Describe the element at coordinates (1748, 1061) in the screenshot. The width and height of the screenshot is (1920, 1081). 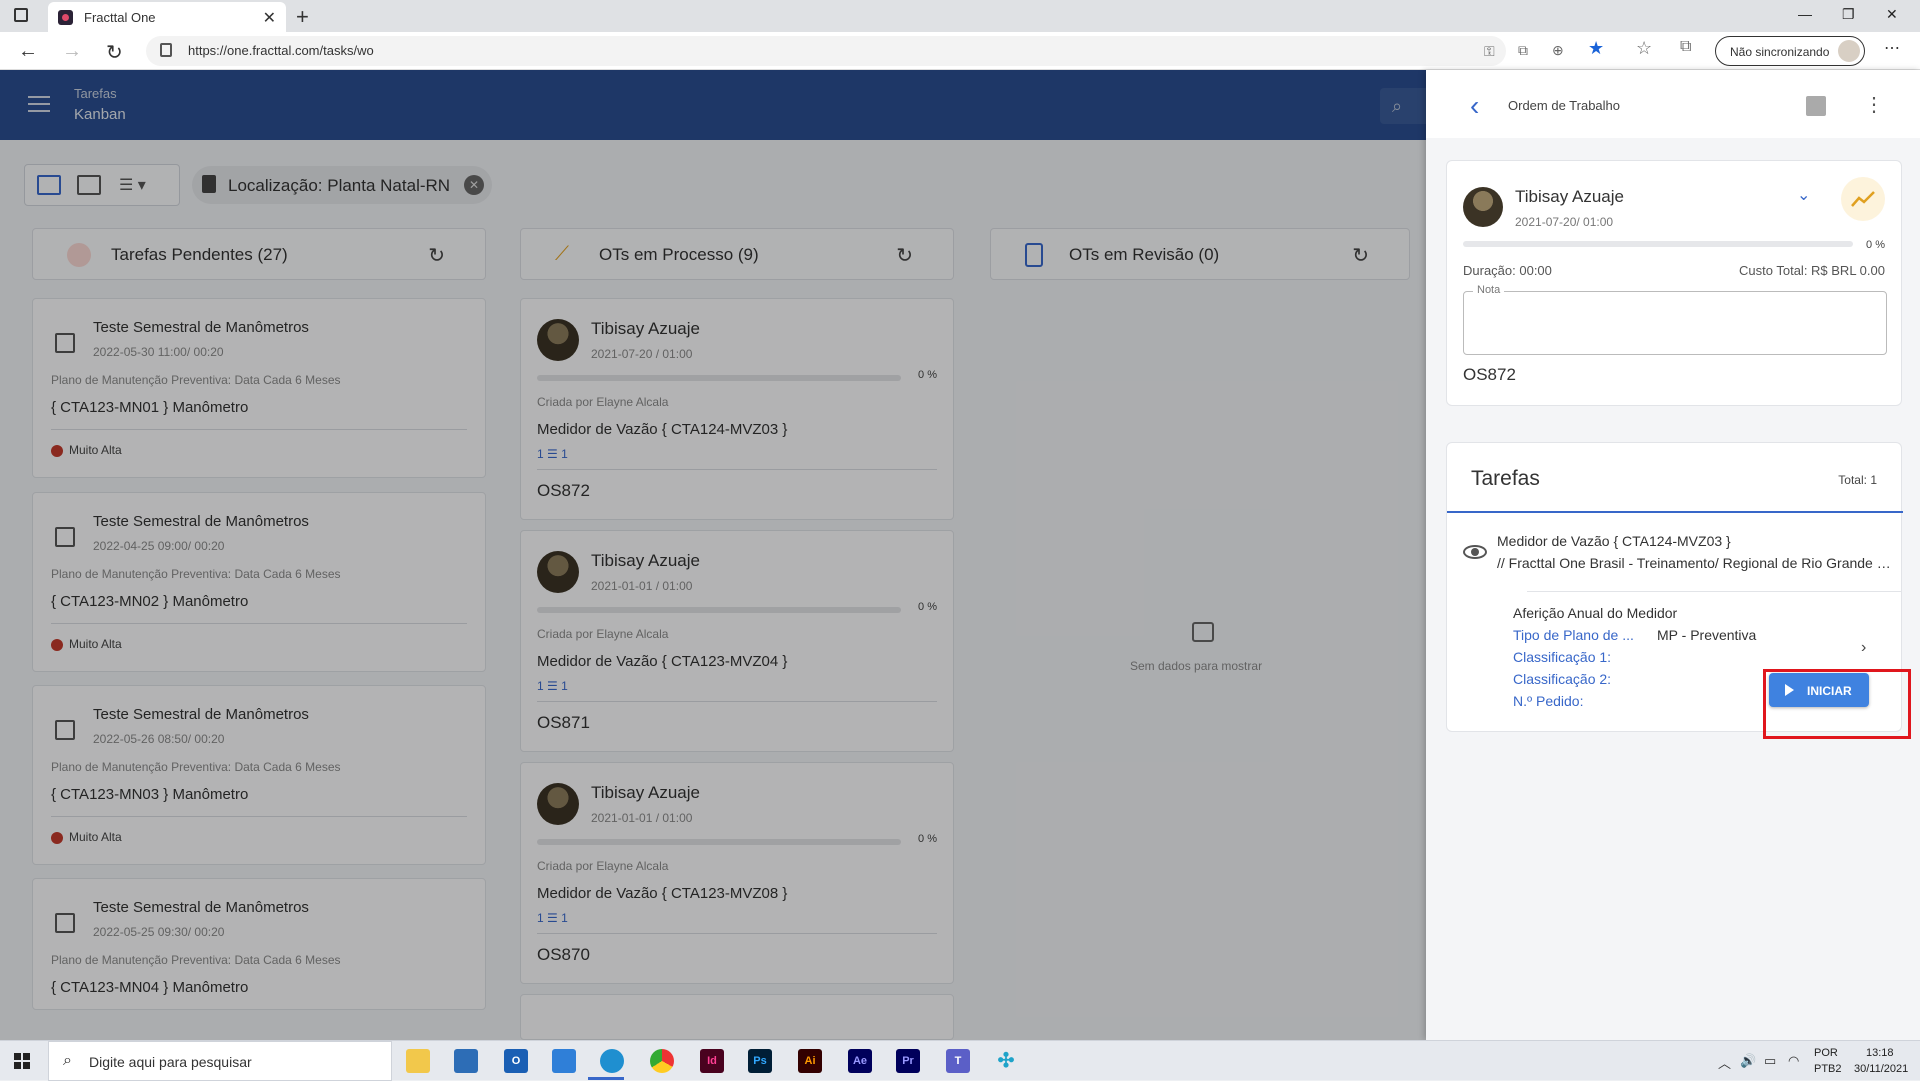
I see `volume-icon: 🔊` at that location.